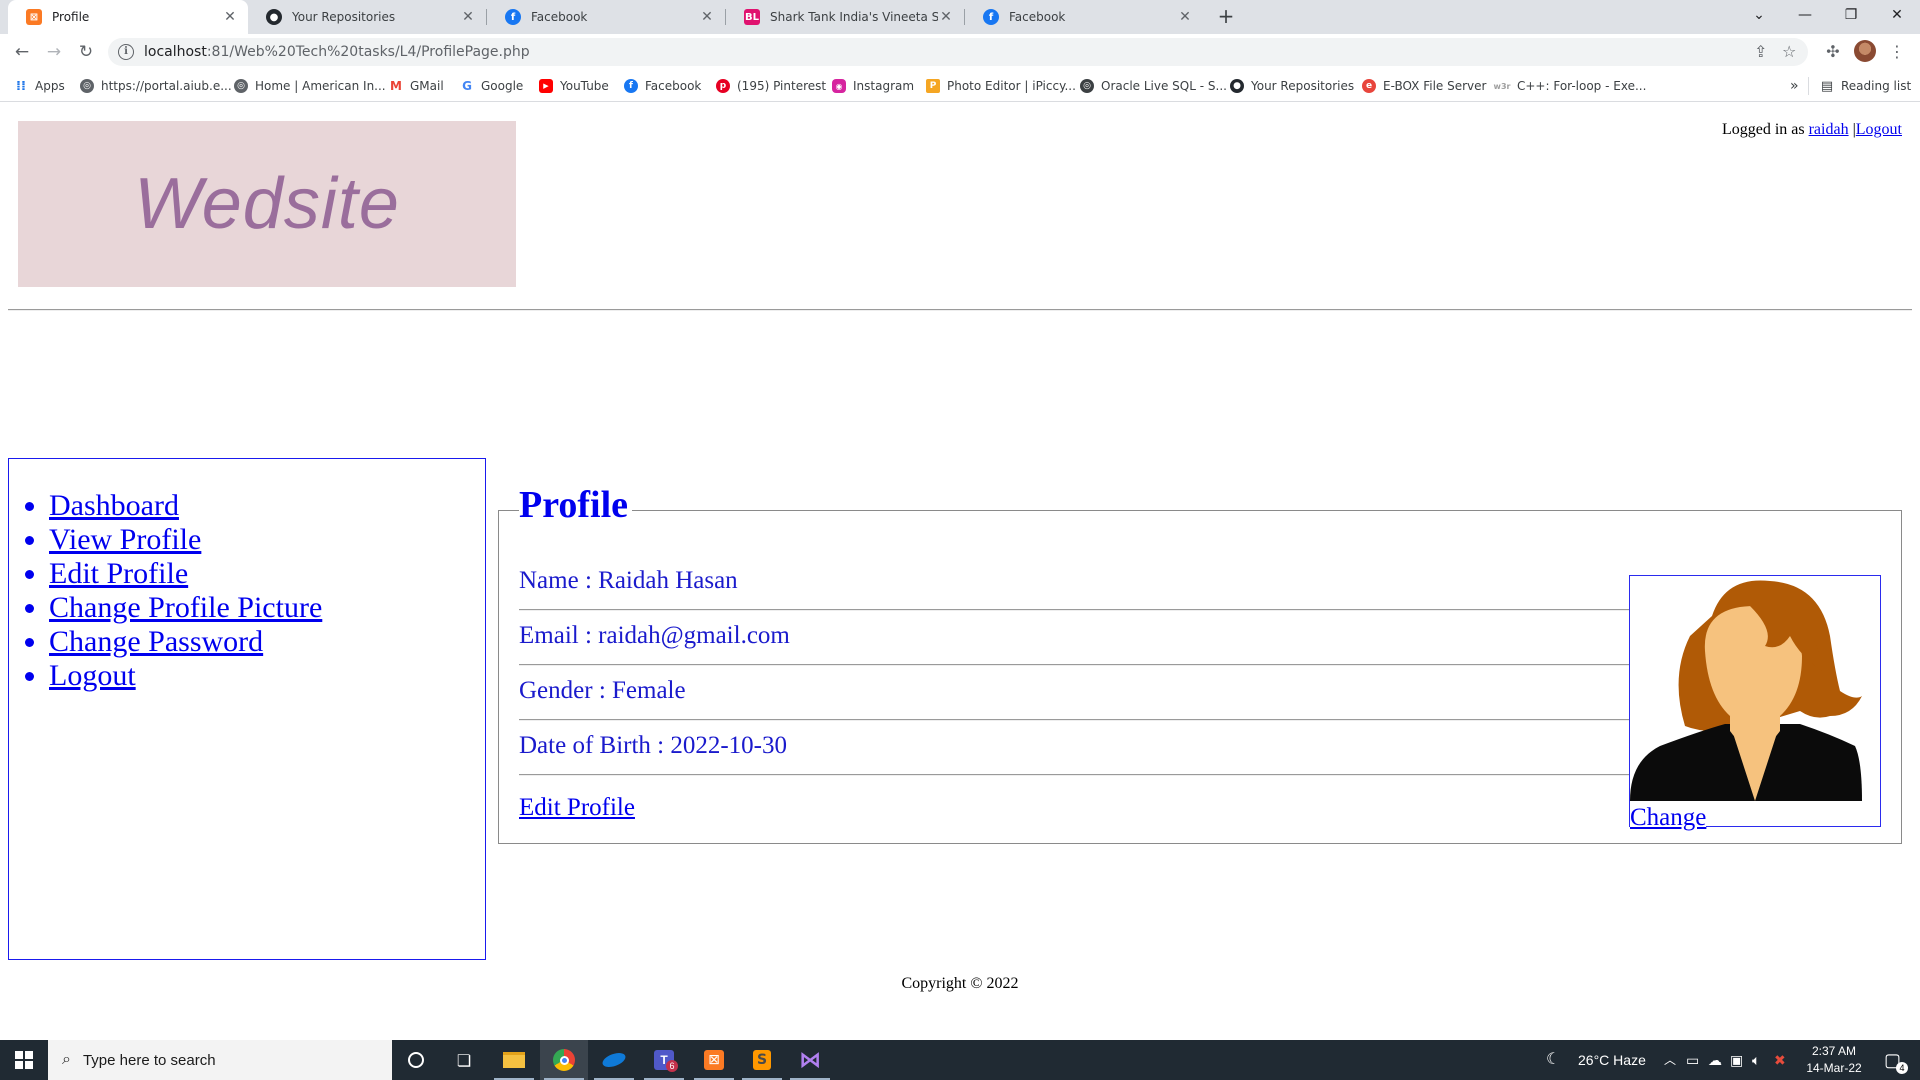 The image size is (1920, 1080). I want to click on tab-facebook-2: f Facebook ✕, so click(1084, 17).